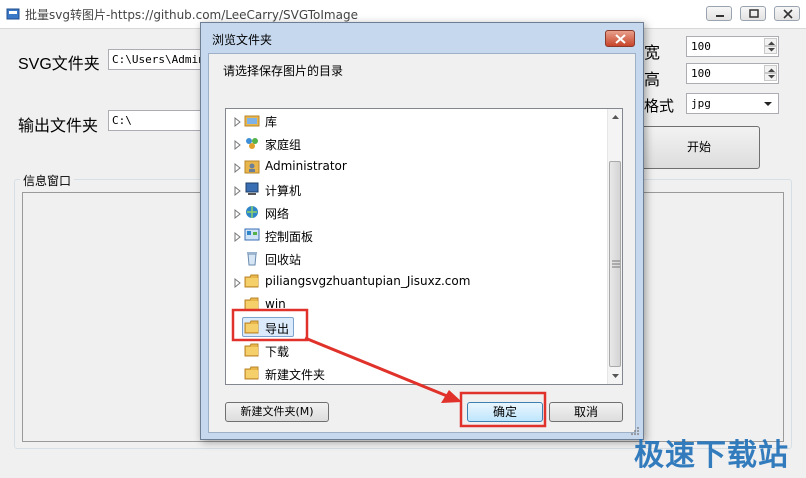 The width and height of the screenshot is (806, 478). What do you see at coordinates (451, 396) in the screenshot?
I see `annotation-arrow-head` at bounding box center [451, 396].